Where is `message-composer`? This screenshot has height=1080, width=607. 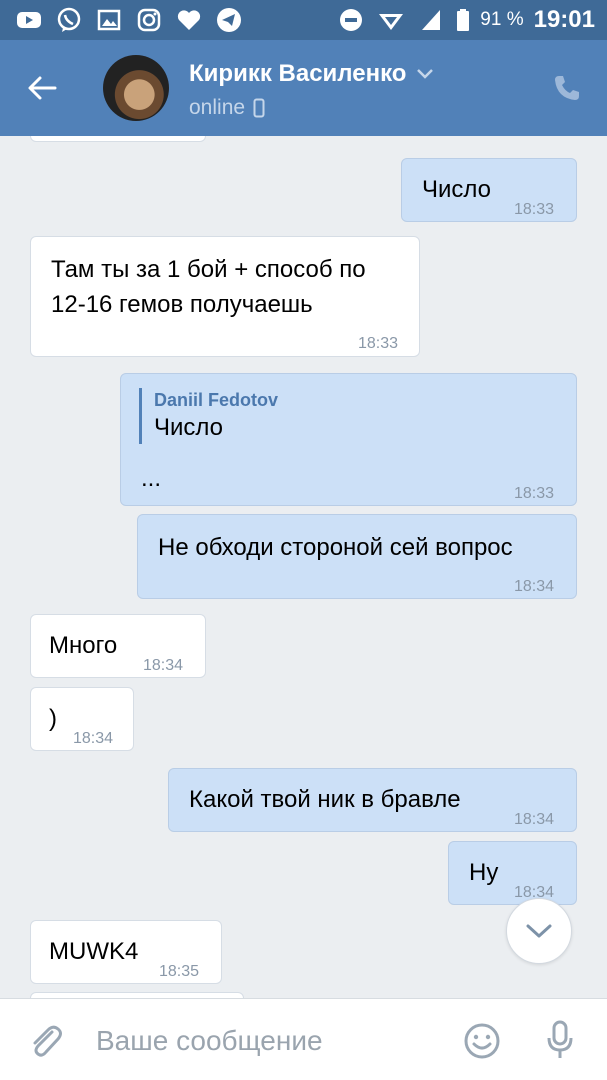 message-composer is located at coordinates (303, 1039).